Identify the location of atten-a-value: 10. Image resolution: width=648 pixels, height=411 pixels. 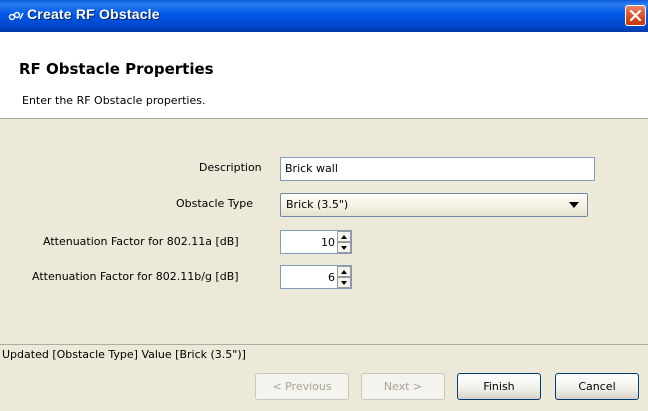
(328, 242).